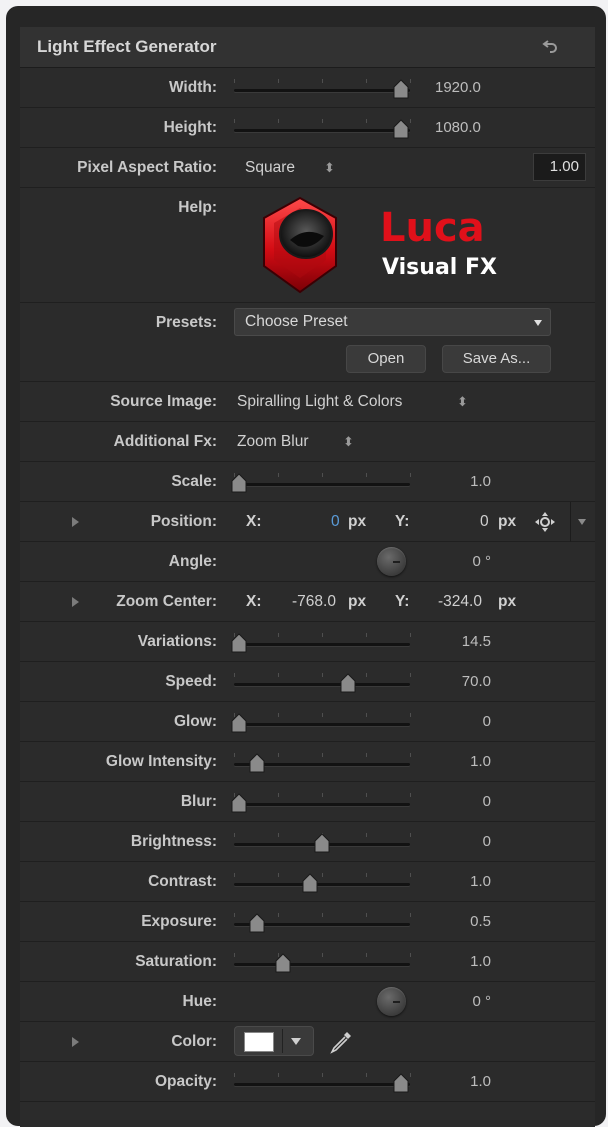 Image resolution: width=608 pixels, height=1127 pixels. I want to click on speed-value: 70.0, so click(476, 681).